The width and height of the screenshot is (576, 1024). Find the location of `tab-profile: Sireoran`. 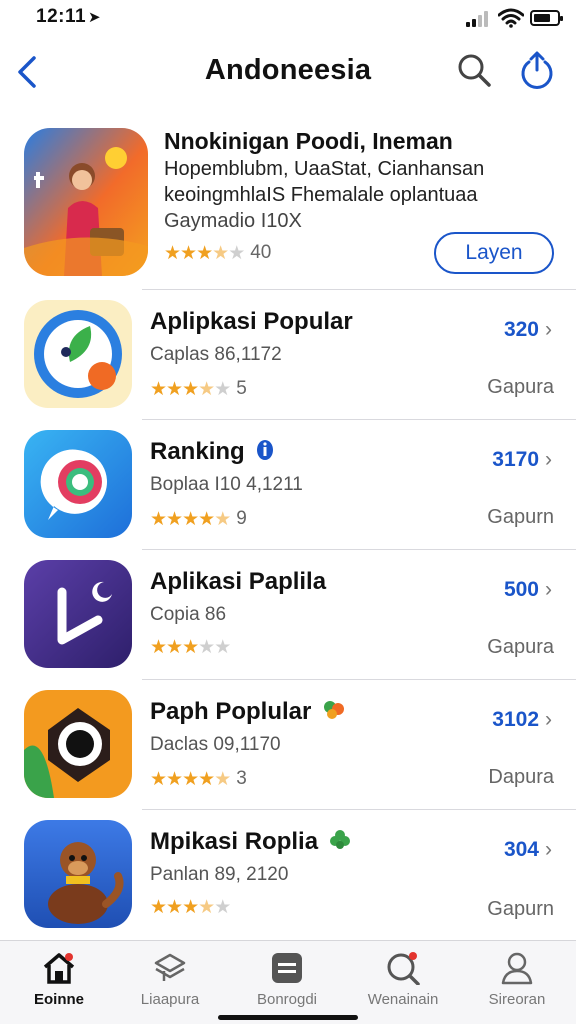

tab-profile: Sireoran is located at coordinates (517, 979).